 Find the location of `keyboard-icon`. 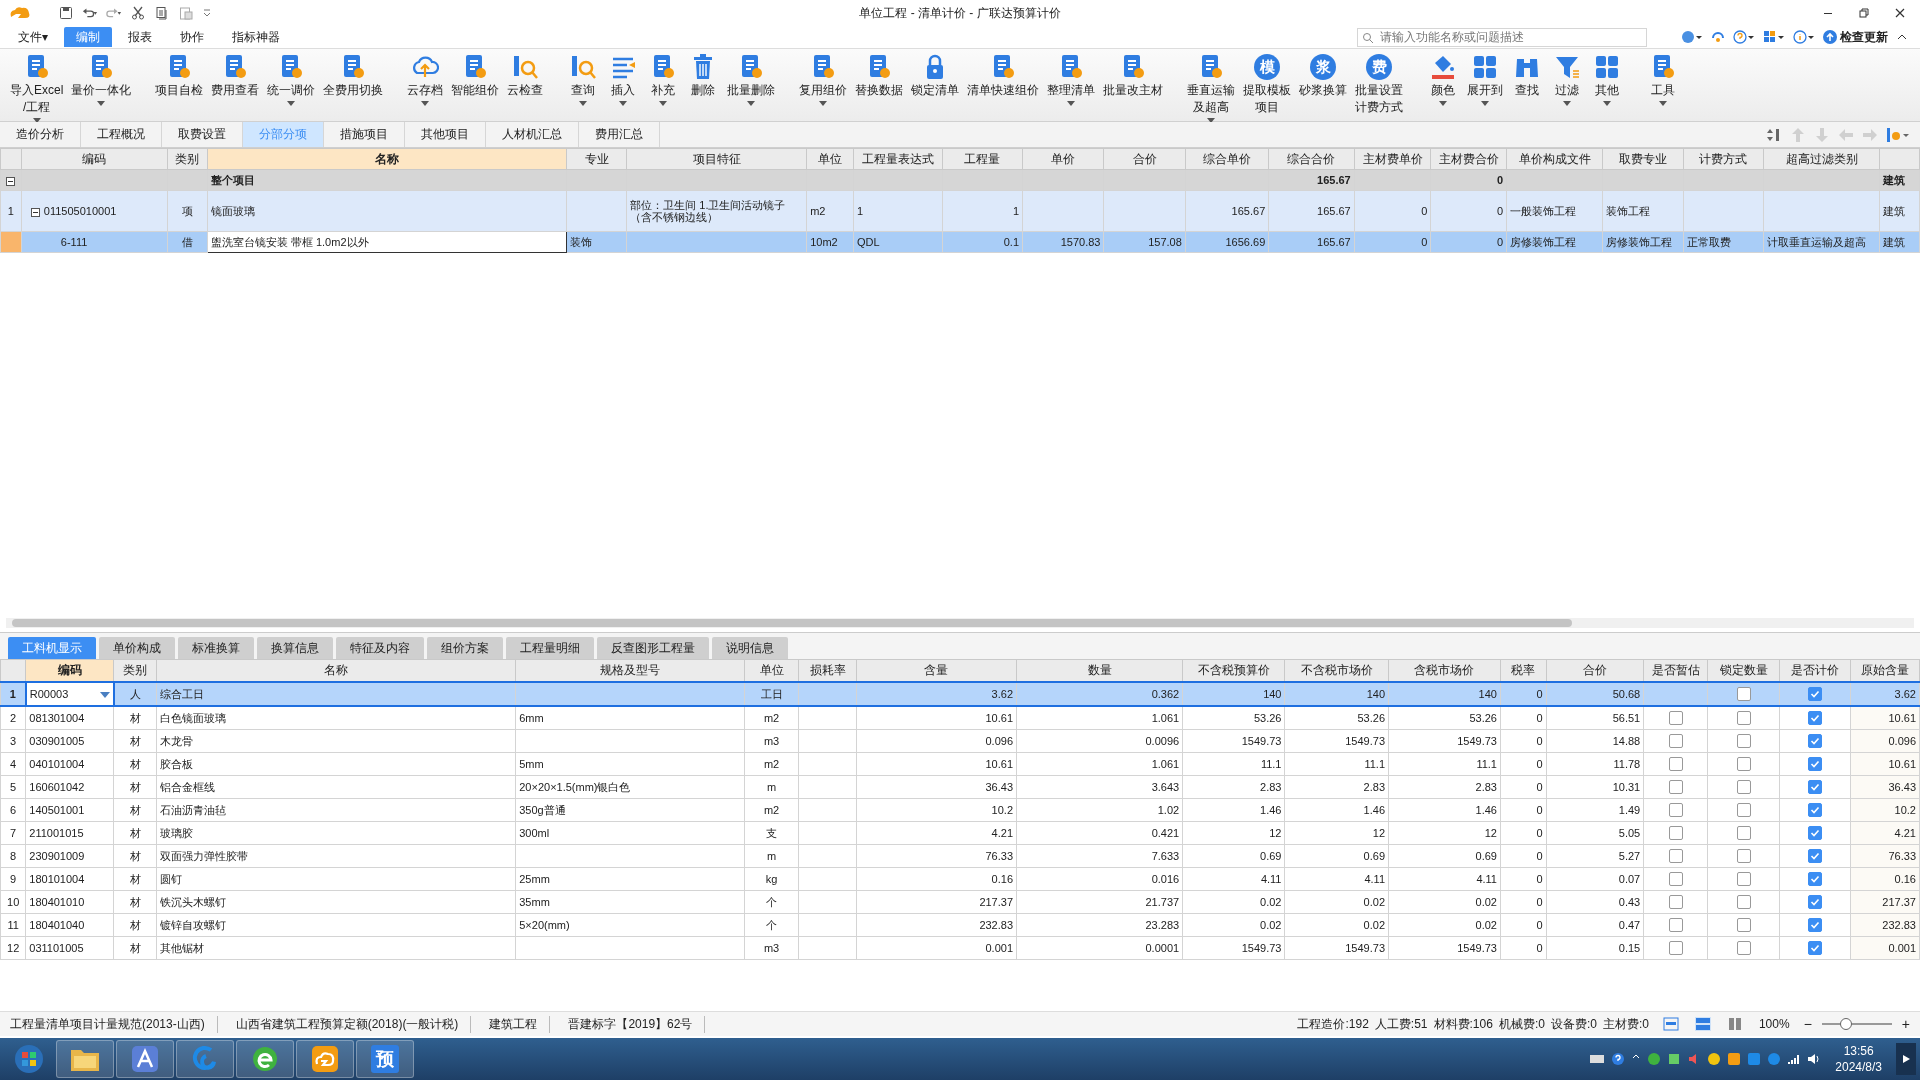

keyboard-icon is located at coordinates (1597, 1059).